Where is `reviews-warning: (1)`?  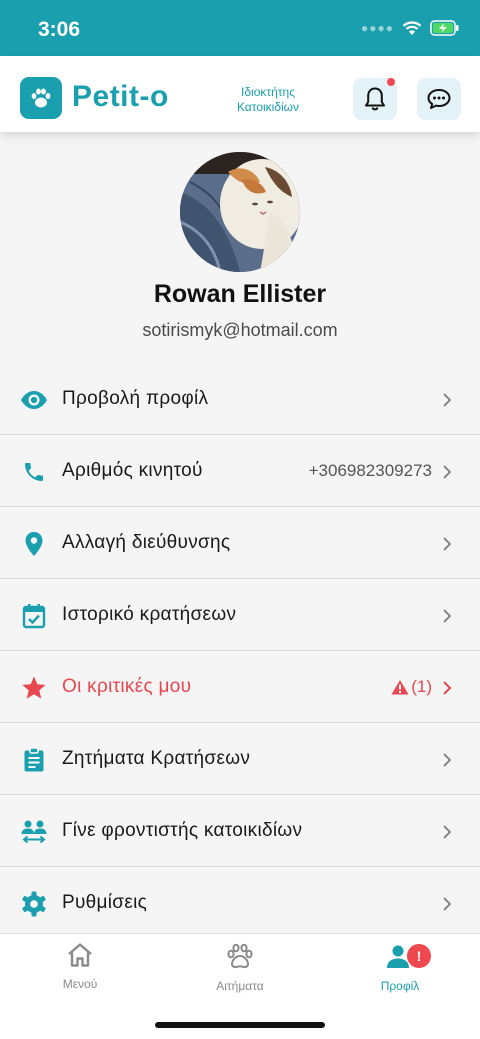
reviews-warning: (1) is located at coordinates (411, 687).